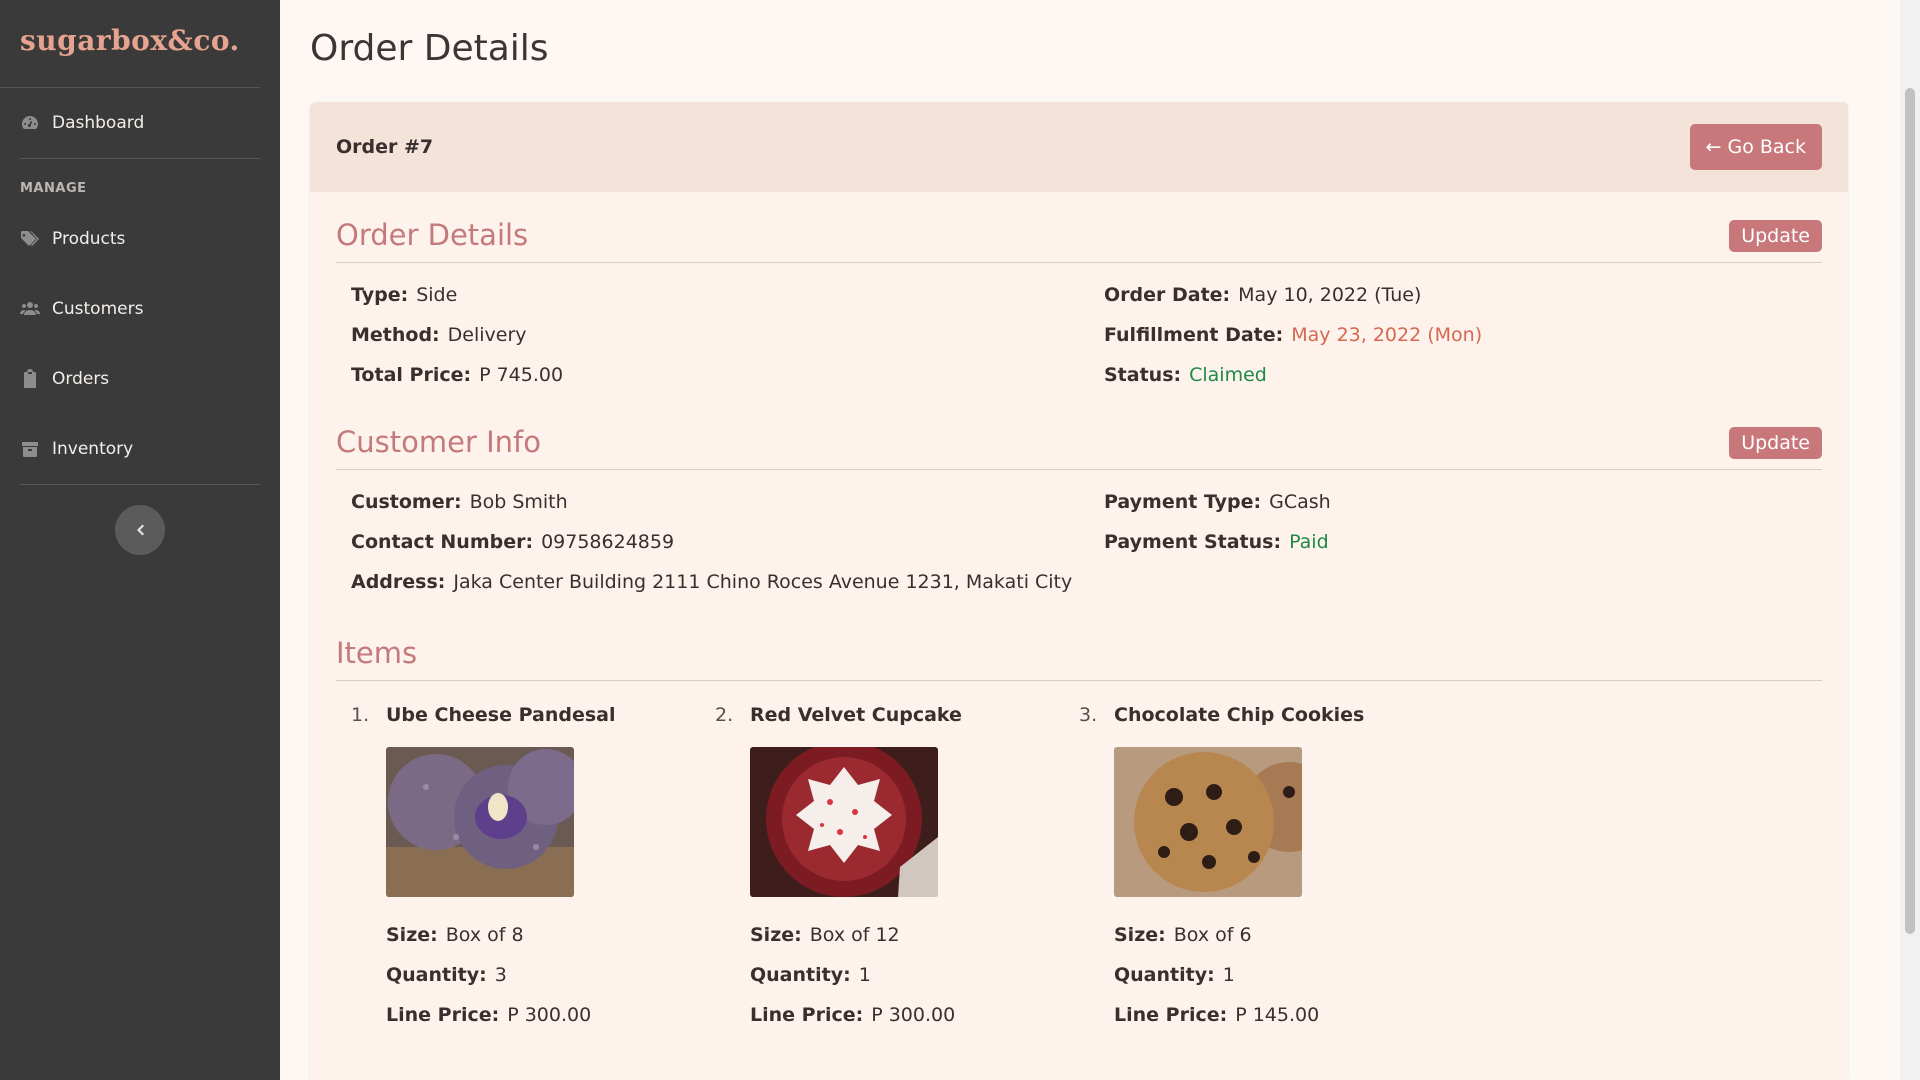 This screenshot has height=1080, width=1920. What do you see at coordinates (518, 502) in the screenshot?
I see `field-value: Bob Smith` at bounding box center [518, 502].